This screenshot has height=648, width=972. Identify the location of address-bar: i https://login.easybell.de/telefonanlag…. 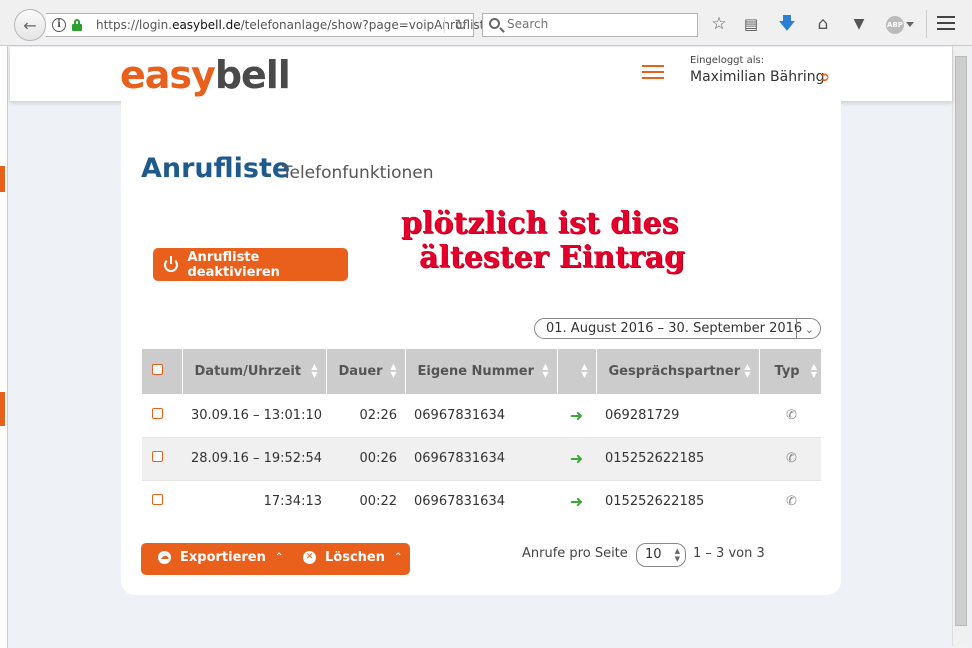
(274, 25).